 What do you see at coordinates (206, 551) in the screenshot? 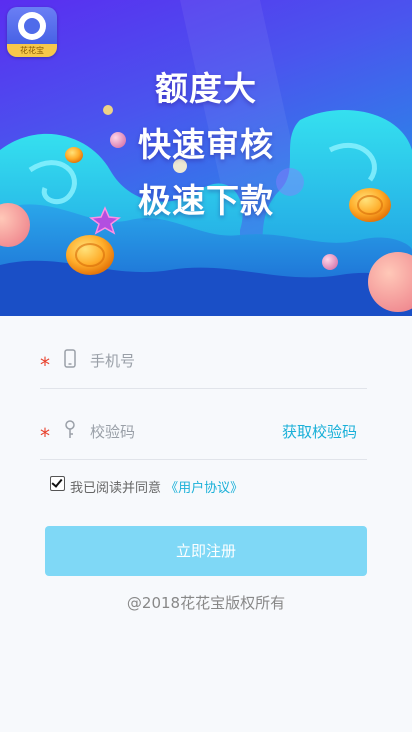
I see `register-button: 立即注册` at bounding box center [206, 551].